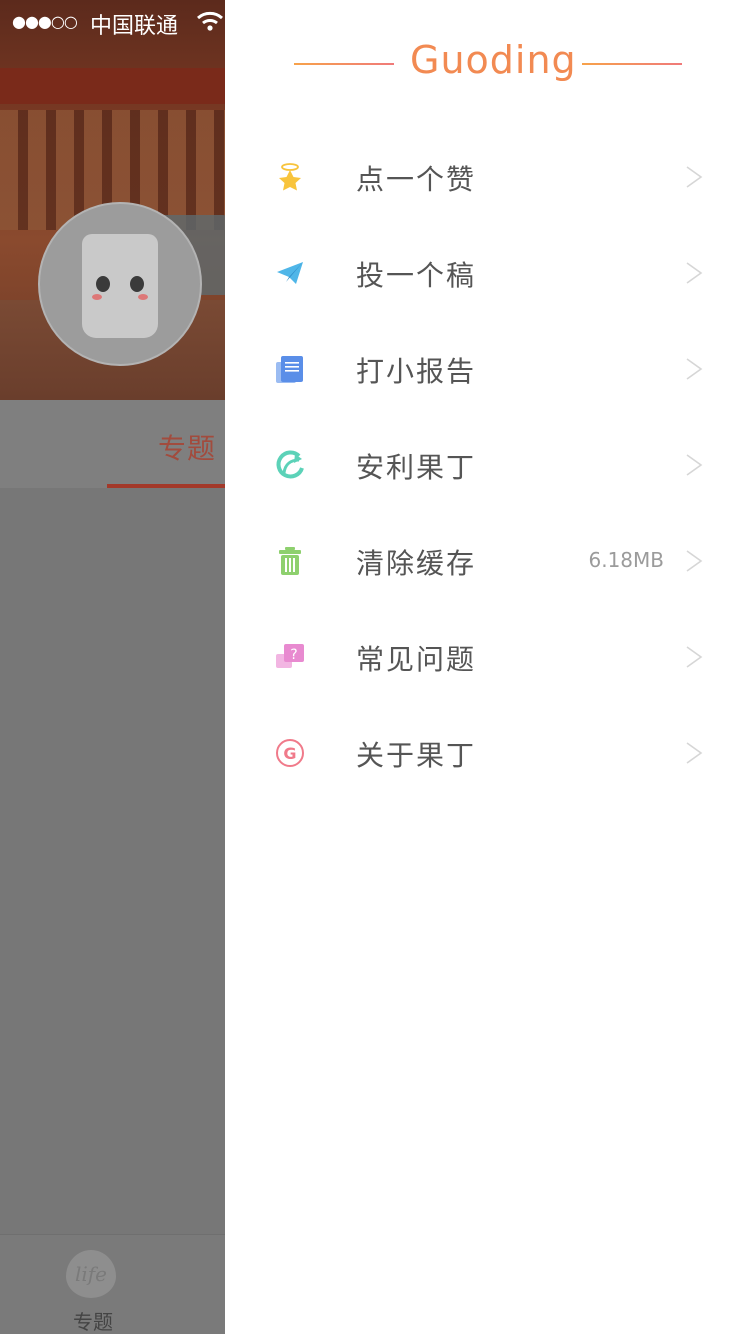 This screenshot has height=1334, width=750. Describe the element at coordinates (290, 464) in the screenshot. I see `share-arrow-icon` at that location.